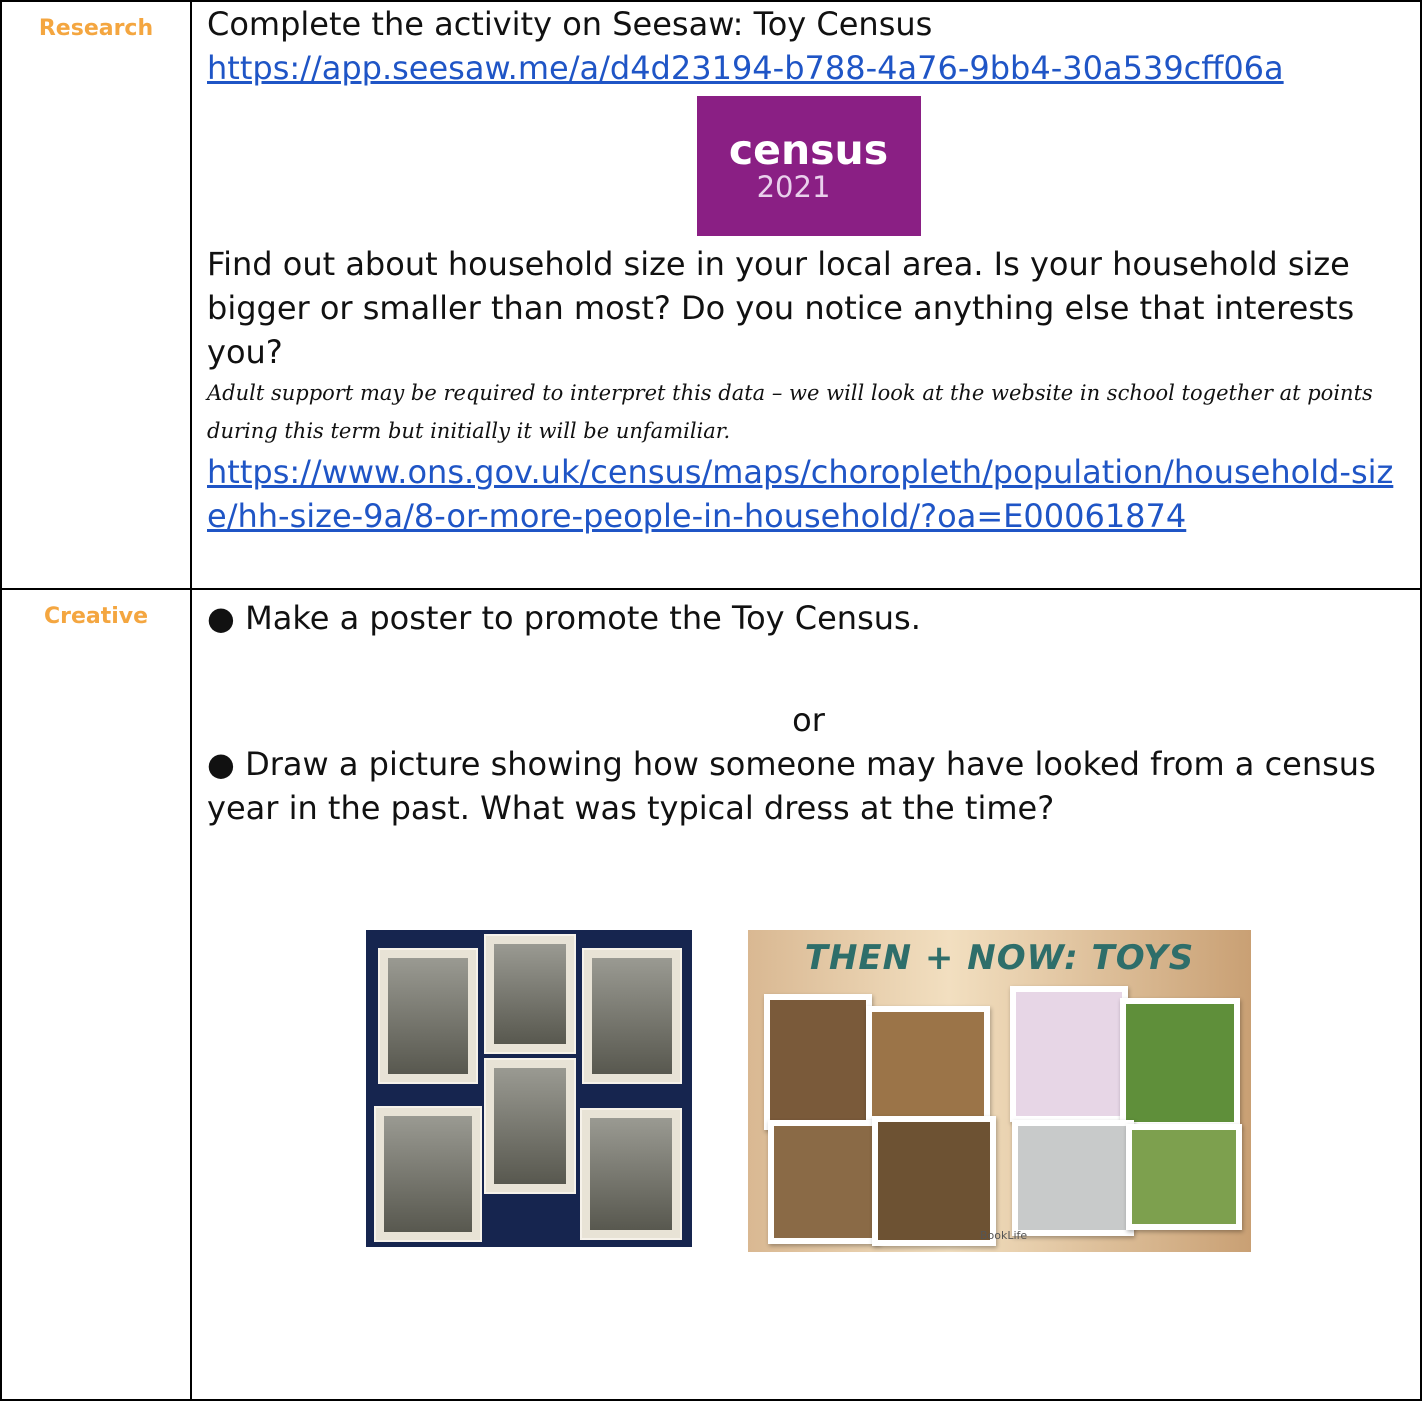 The height and width of the screenshot is (1401, 1426). Describe the element at coordinates (529, 1088) in the screenshot. I see `vintage-photo-album-image` at that location.